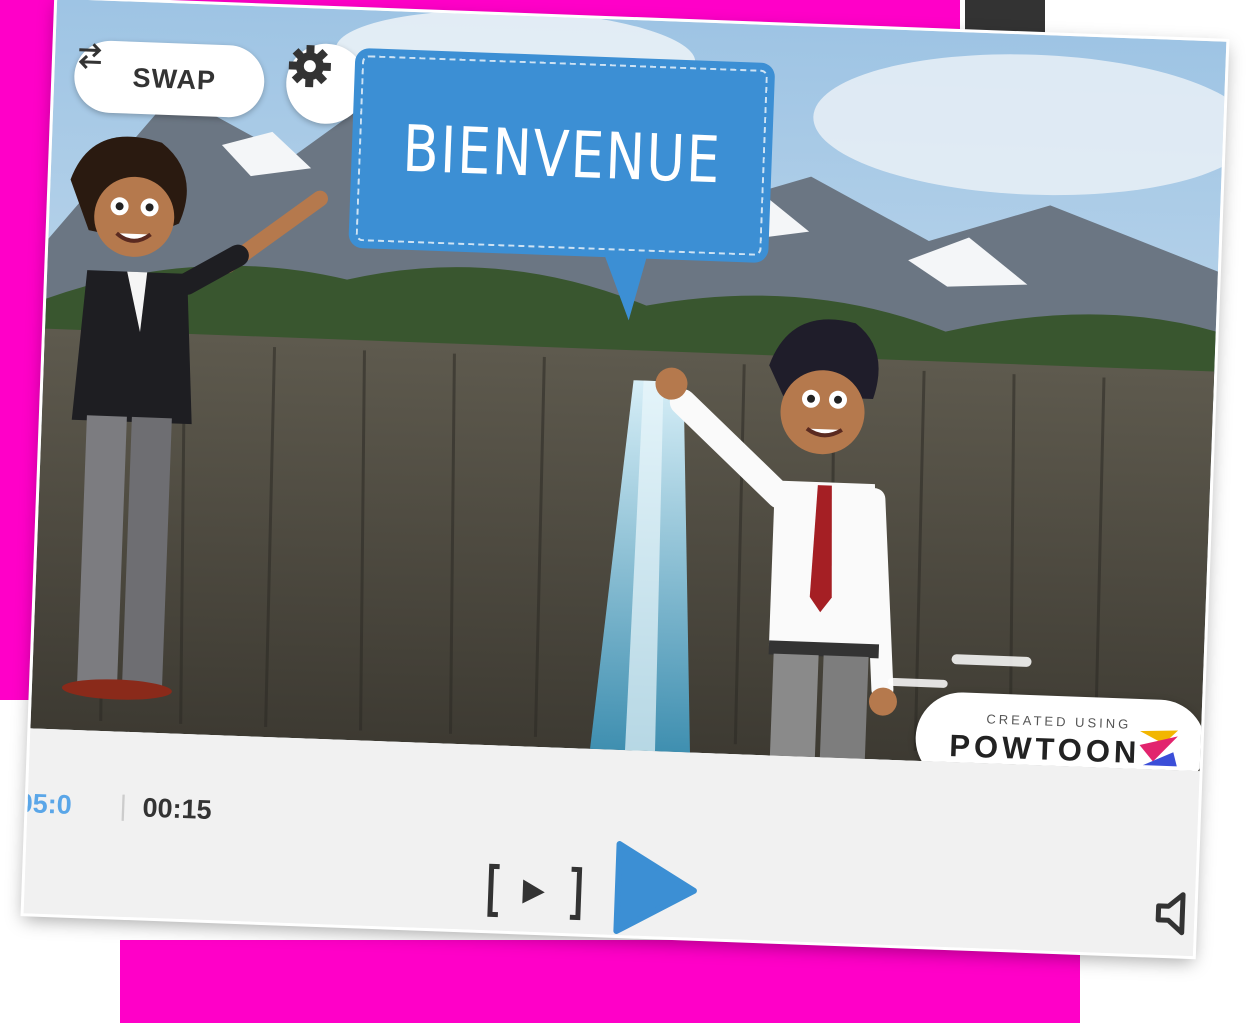 The width and height of the screenshot is (1253, 1023). I want to click on scene-play-button, so click(535, 894).